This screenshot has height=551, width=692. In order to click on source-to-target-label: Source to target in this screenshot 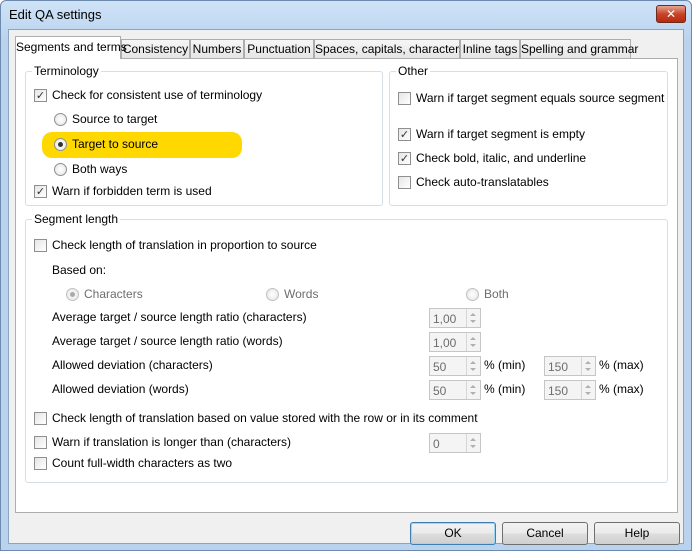, I will do `click(115, 119)`.